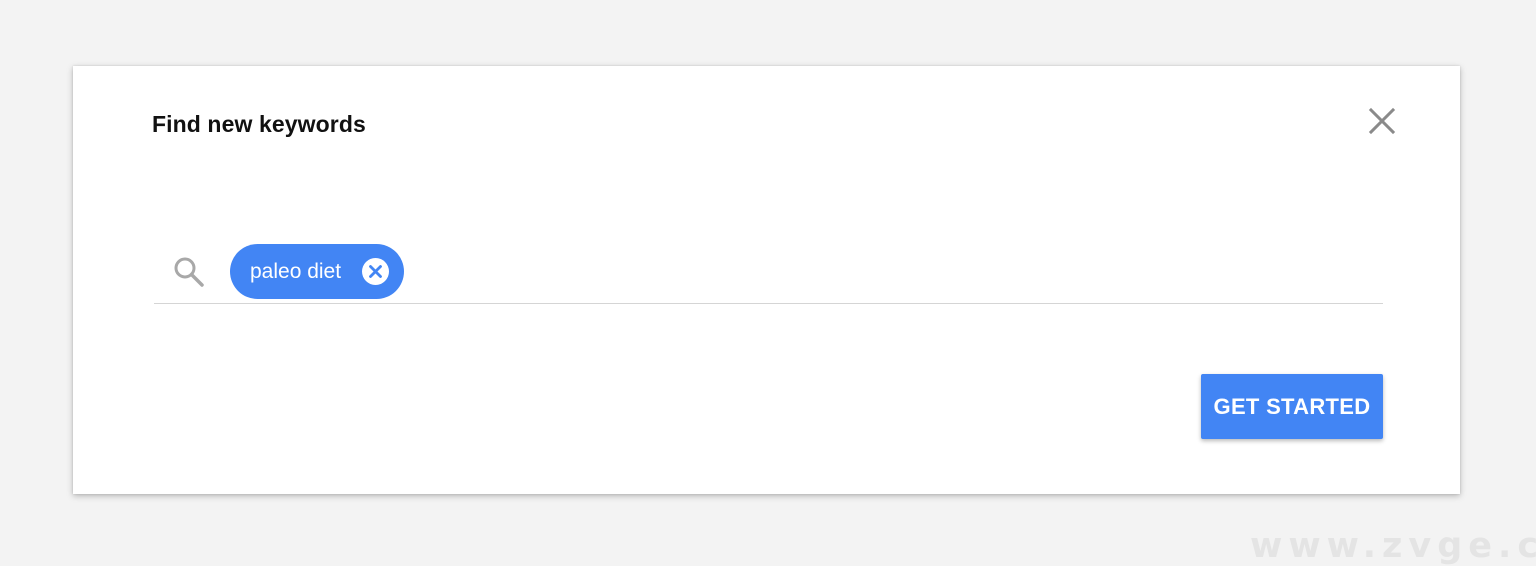 The height and width of the screenshot is (566, 1536). What do you see at coordinates (1292, 406) in the screenshot?
I see `get-started-button: GET STARTED` at bounding box center [1292, 406].